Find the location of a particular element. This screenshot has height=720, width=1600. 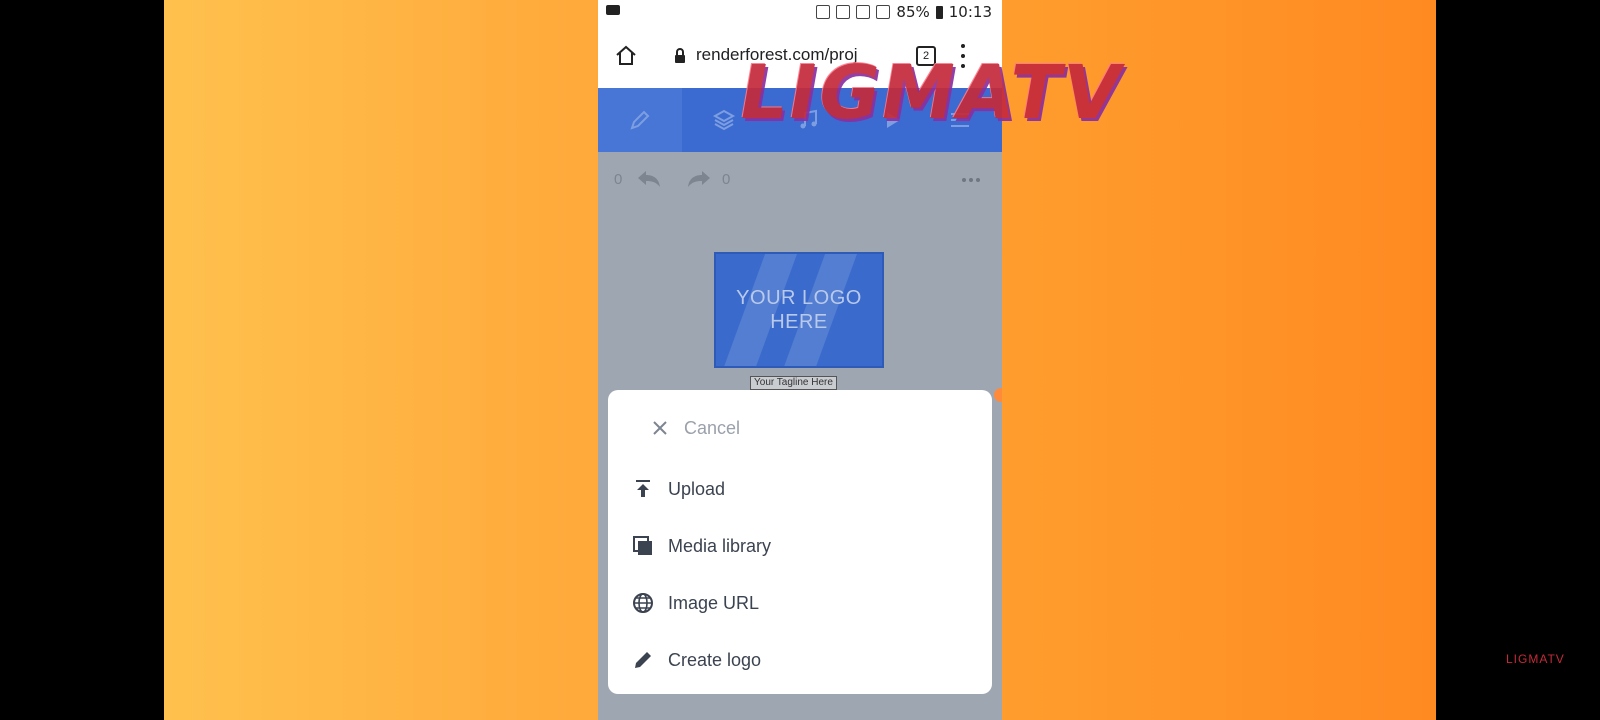

toolbar-edit is located at coordinates (640, 120).